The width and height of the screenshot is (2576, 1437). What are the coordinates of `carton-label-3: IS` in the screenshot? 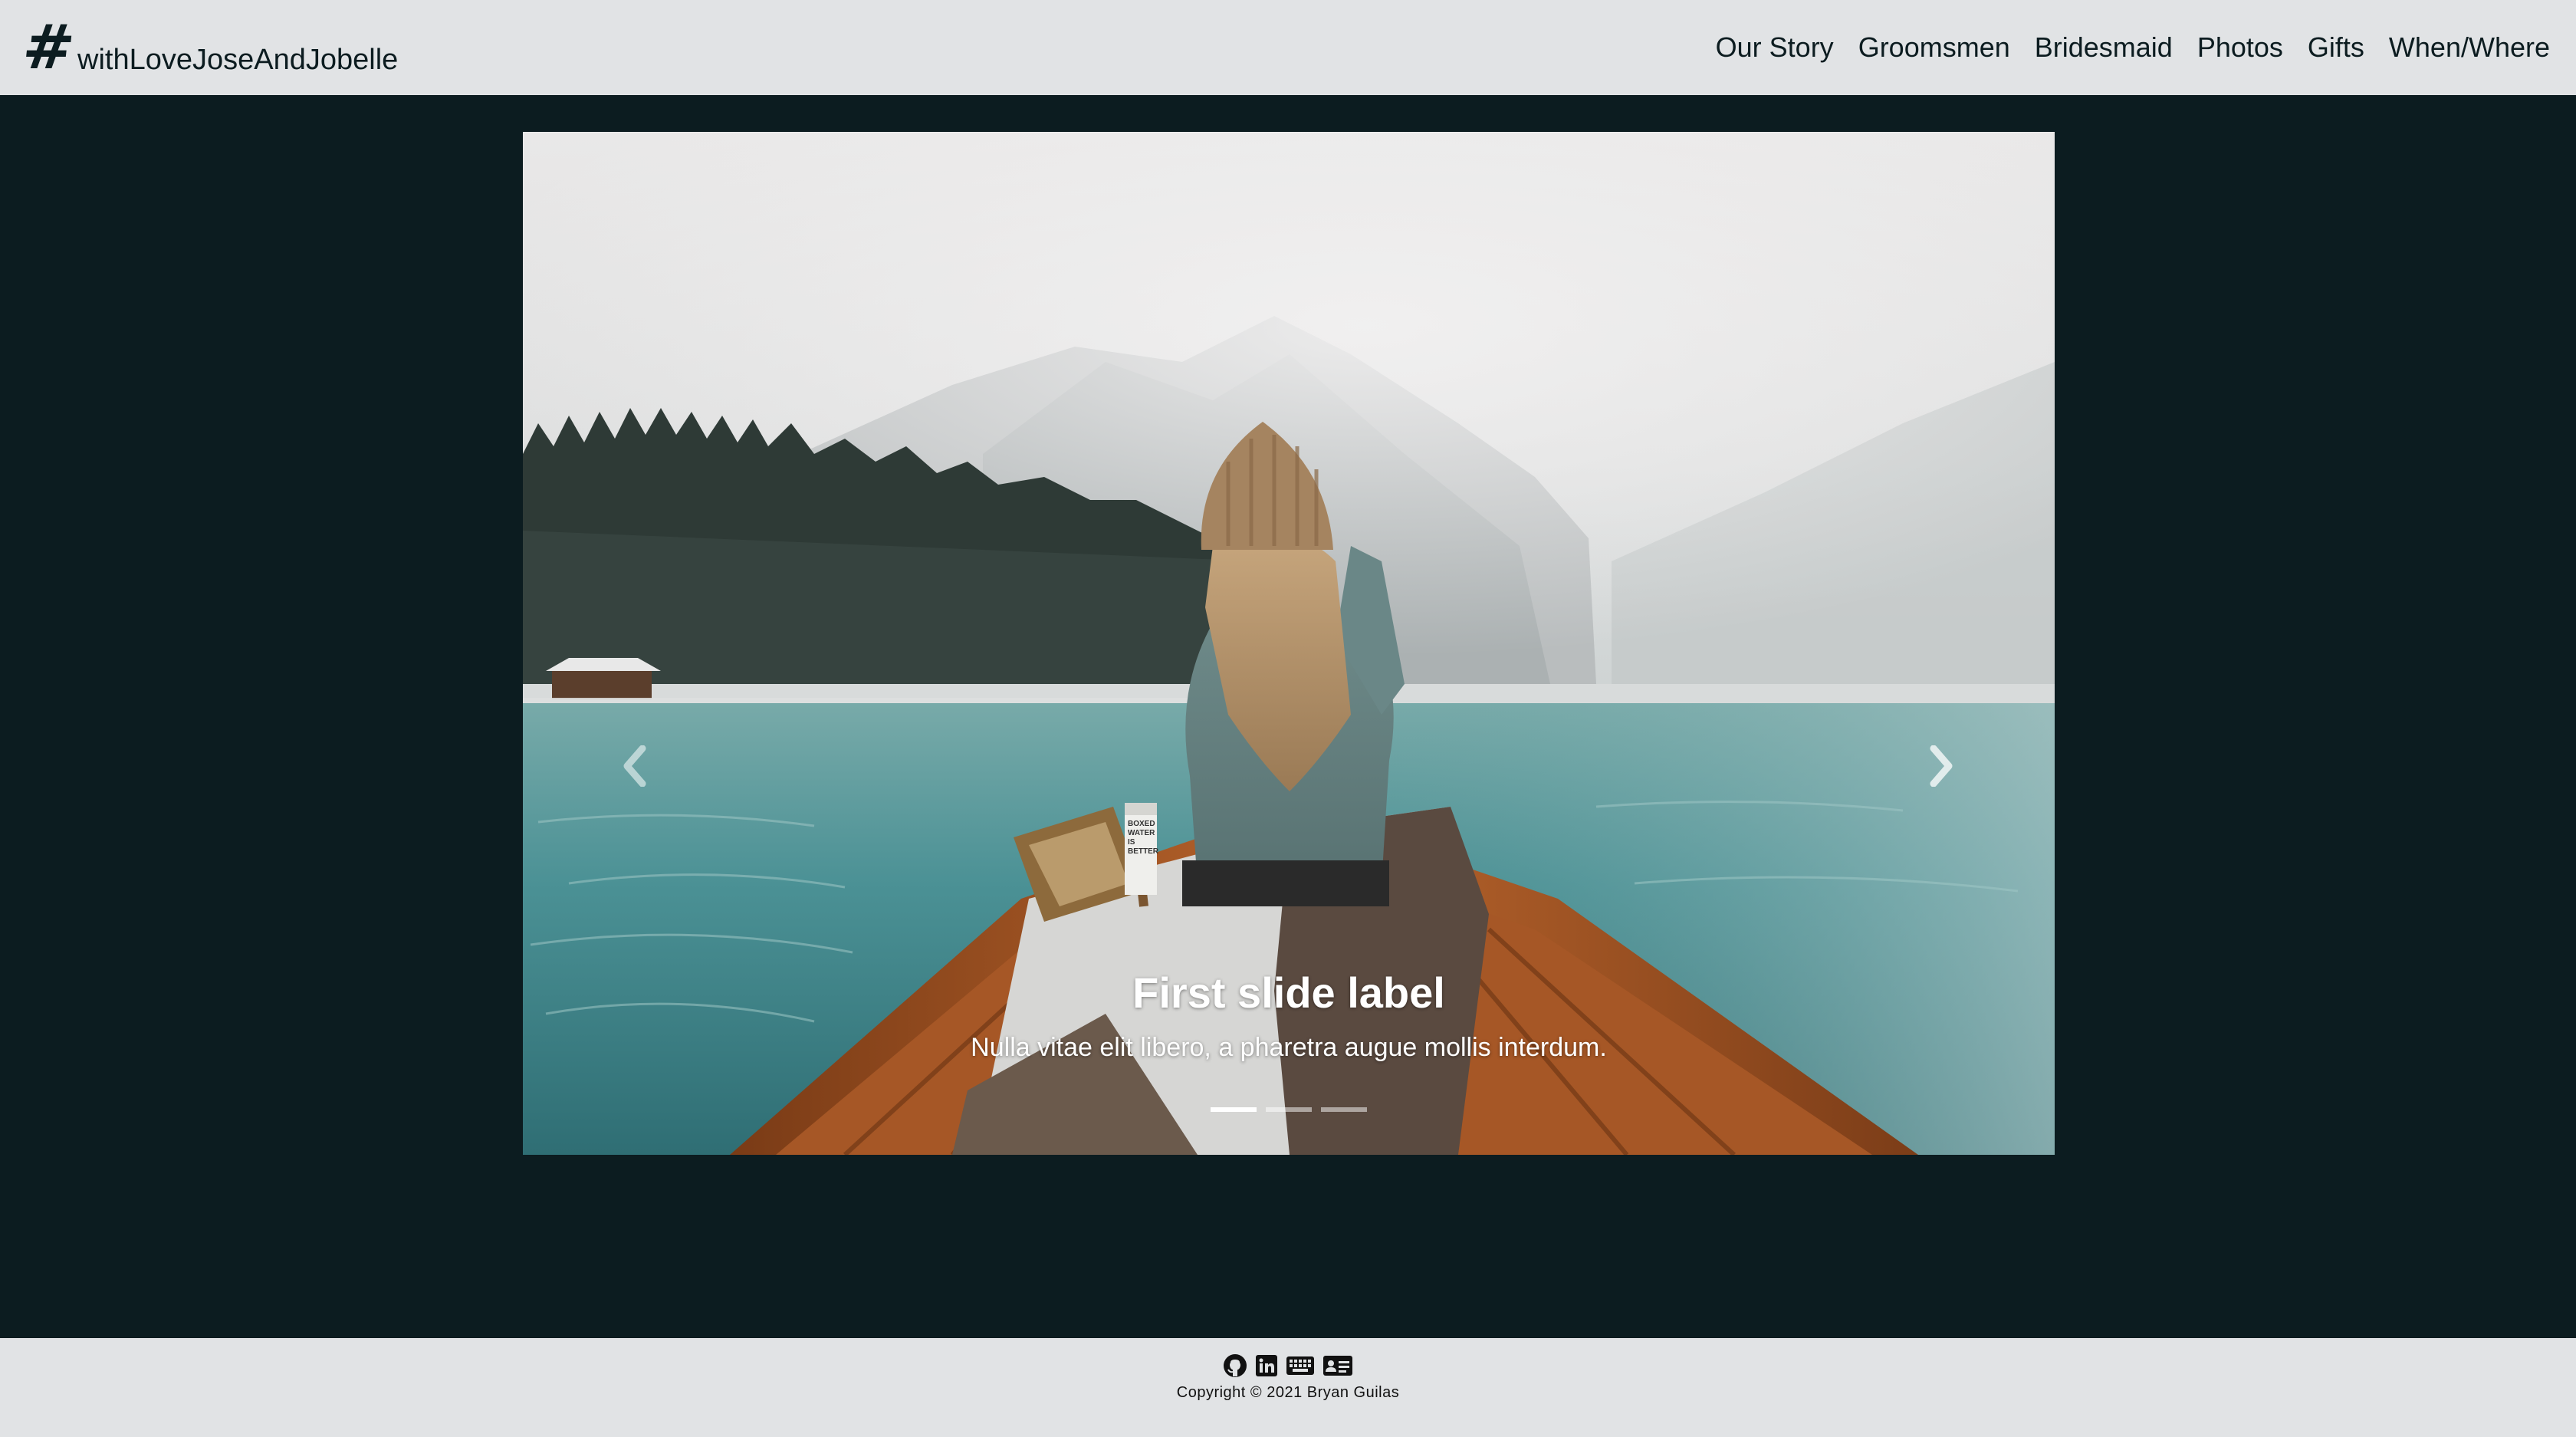 It's located at (1131, 842).